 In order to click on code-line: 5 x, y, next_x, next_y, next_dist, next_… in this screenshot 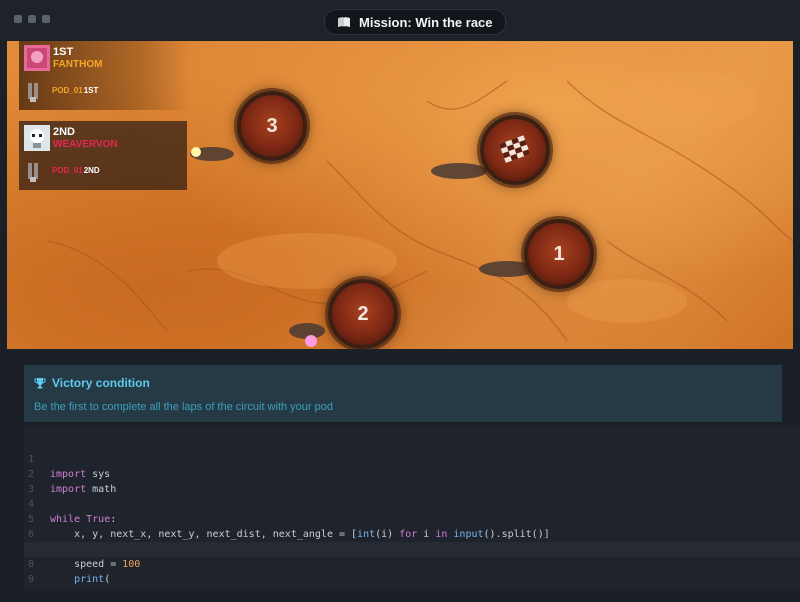, I will do `click(412, 518)`.